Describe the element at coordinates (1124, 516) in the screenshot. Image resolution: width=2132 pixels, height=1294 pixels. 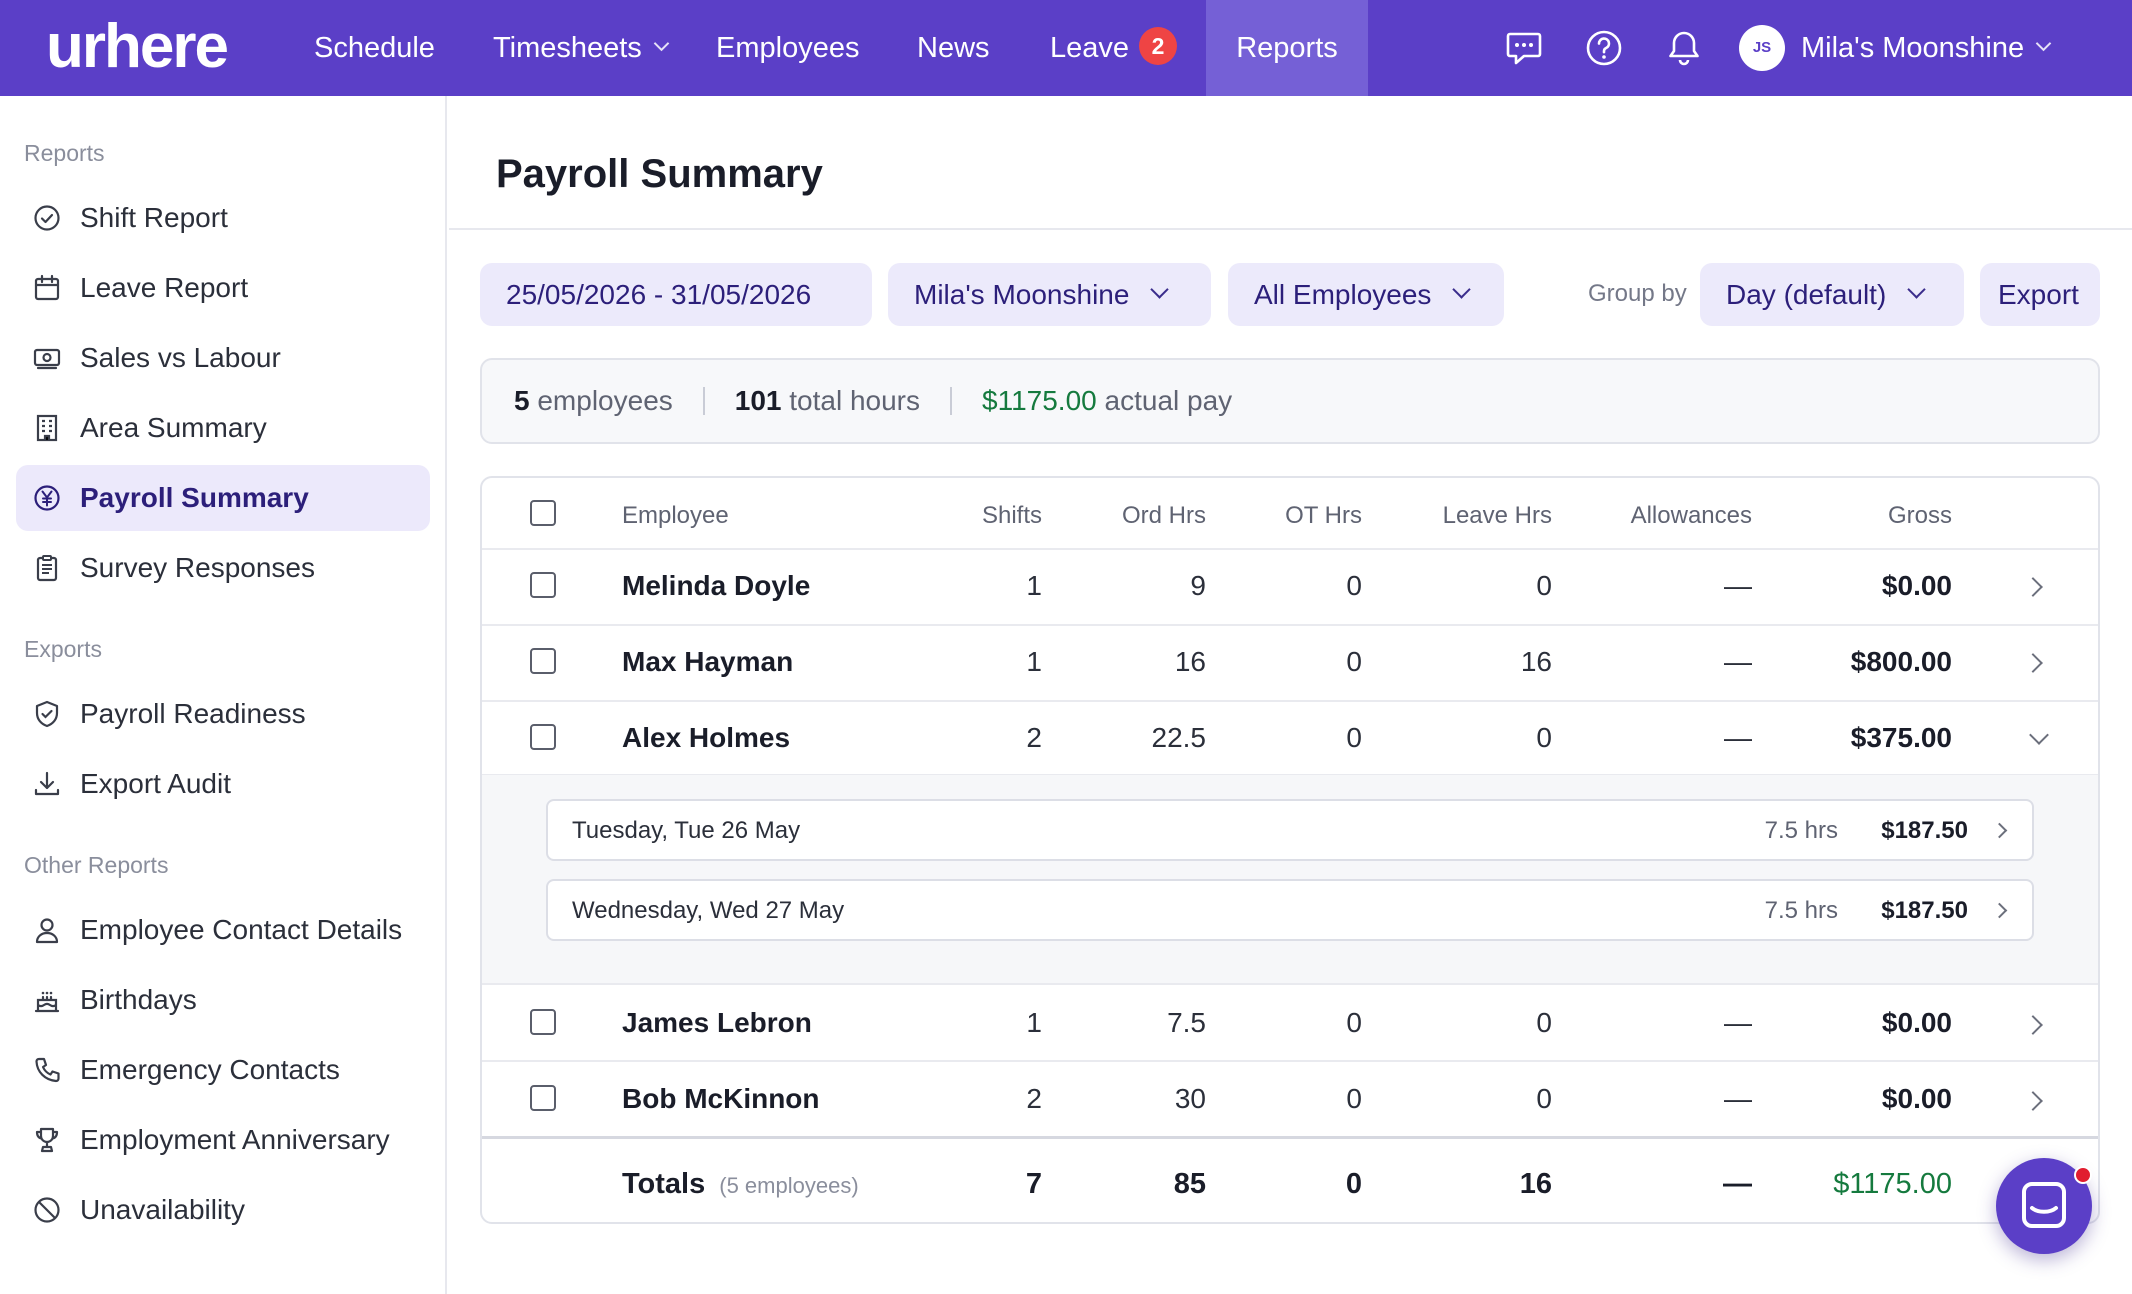
I see `column-header-ord-hrs: Ord Hrs` at that location.